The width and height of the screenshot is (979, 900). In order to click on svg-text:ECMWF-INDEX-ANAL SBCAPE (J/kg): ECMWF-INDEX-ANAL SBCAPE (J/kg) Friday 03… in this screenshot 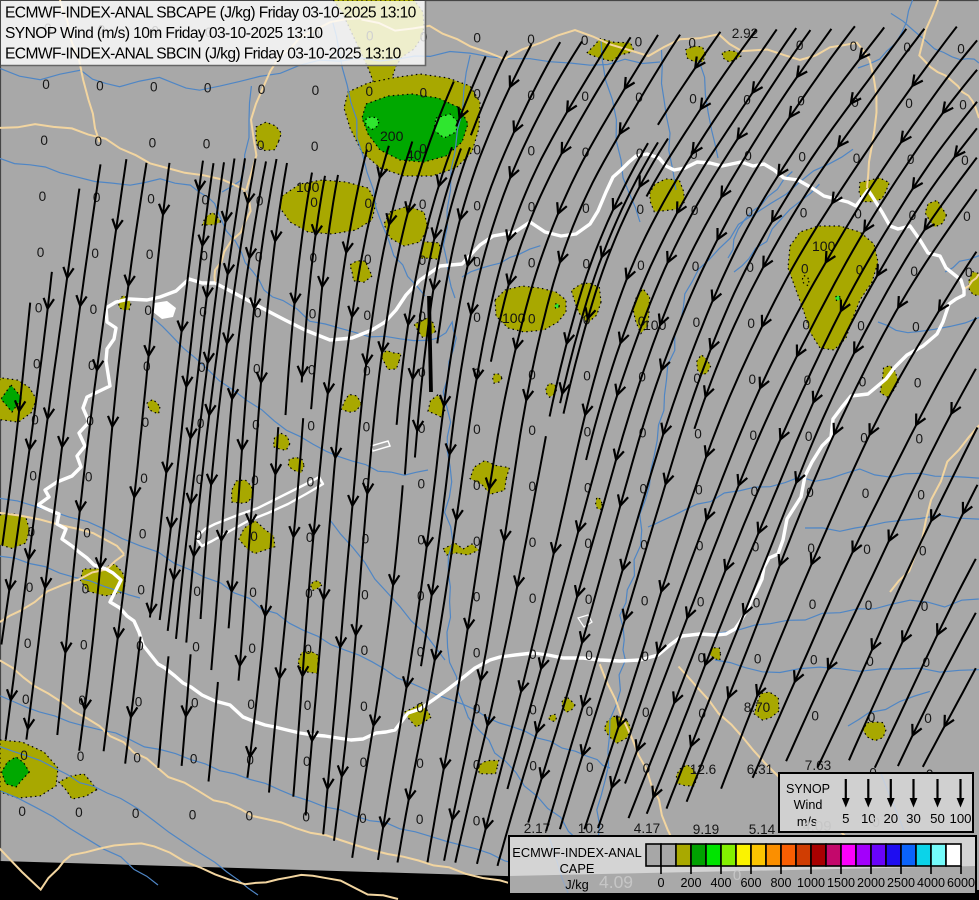, I will do `click(211, 13)`.